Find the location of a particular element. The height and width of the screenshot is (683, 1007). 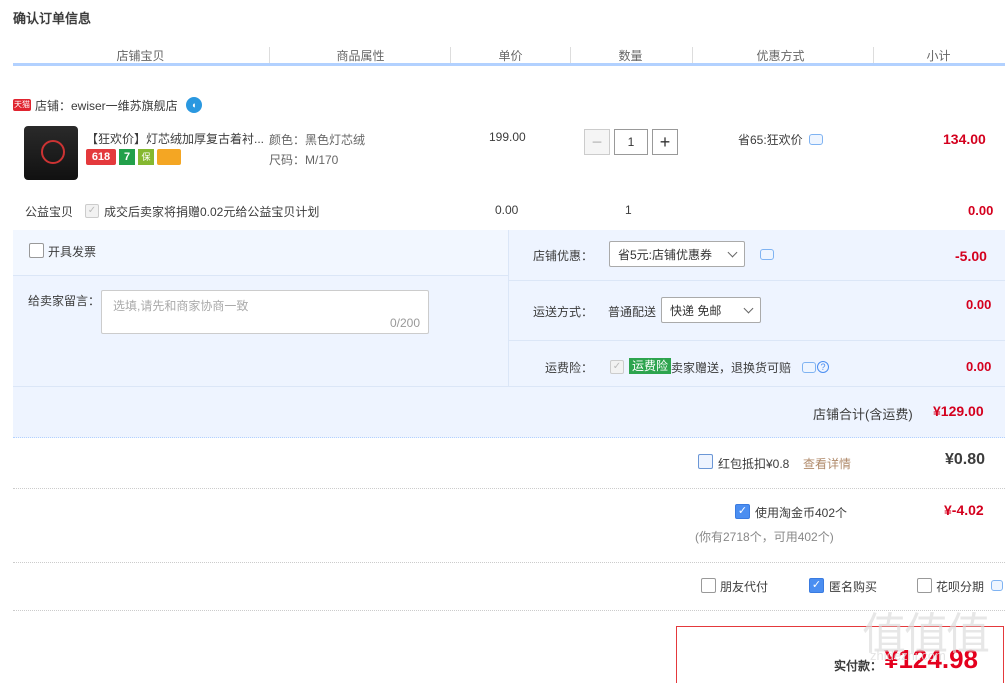

charity-qty: 1 is located at coordinates (628, 210).